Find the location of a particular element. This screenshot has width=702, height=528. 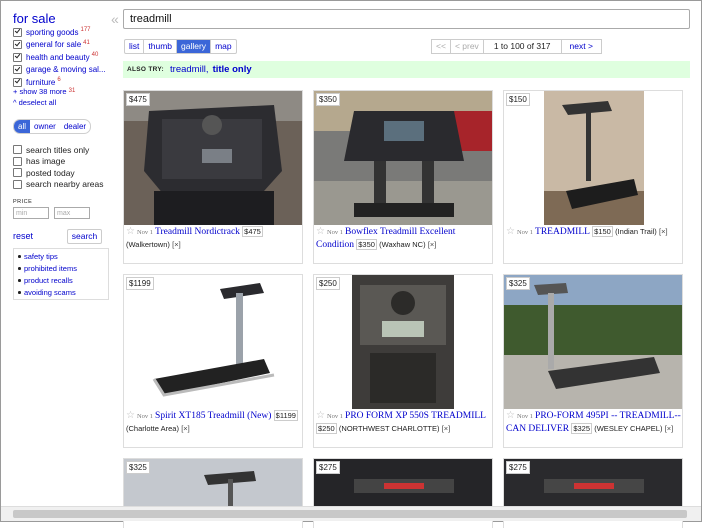

scrollbar-thumb is located at coordinates (350, 514).